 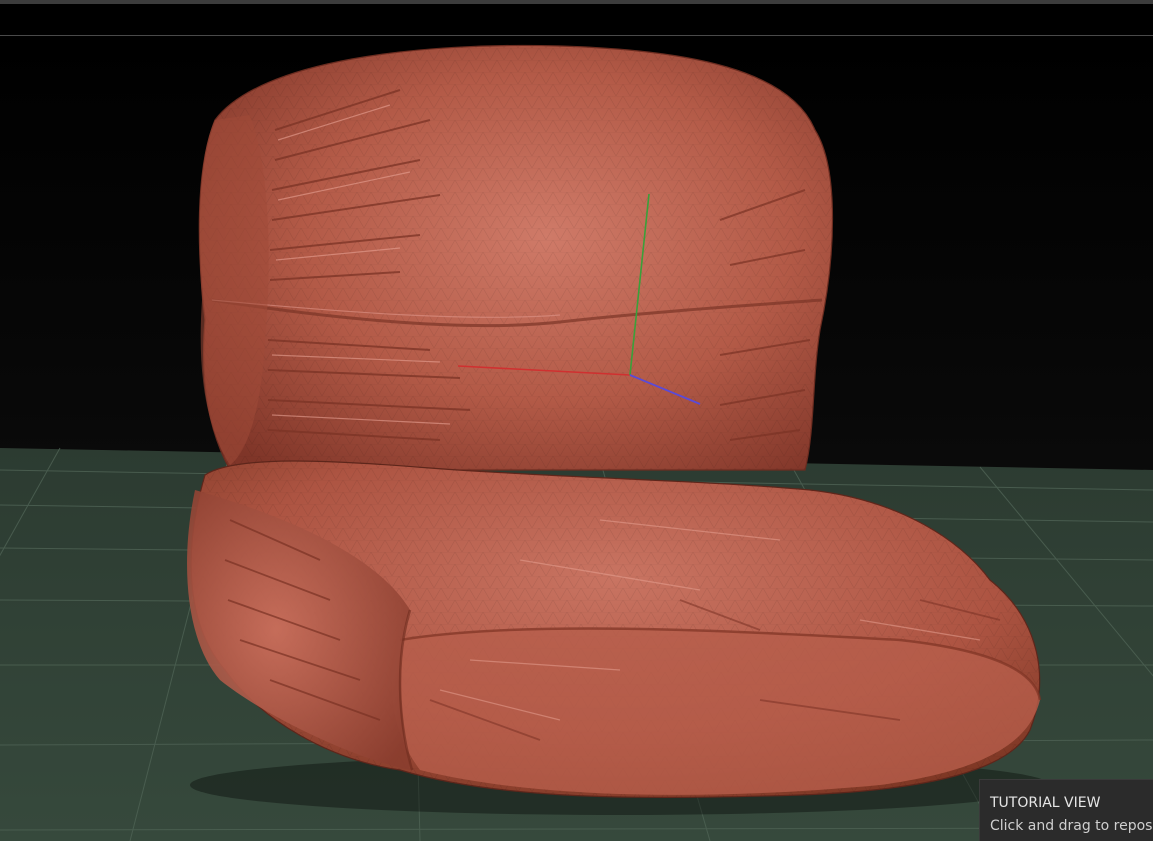 I want to click on tooltip-body: Click and drag to reposi, so click(x=1071, y=826).